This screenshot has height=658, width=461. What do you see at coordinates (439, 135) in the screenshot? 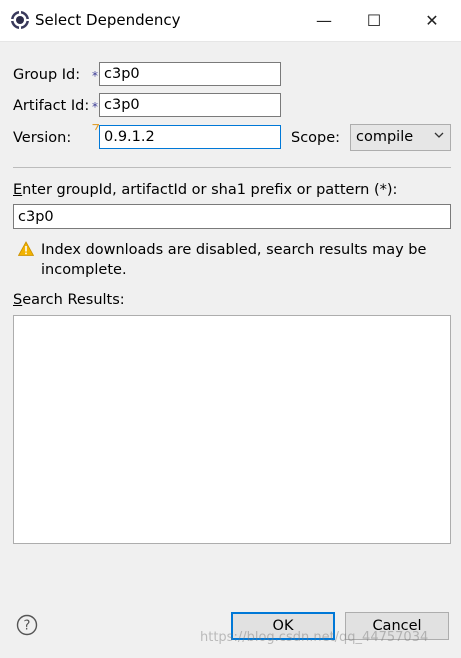
I see `chevron-down-icon` at bounding box center [439, 135].